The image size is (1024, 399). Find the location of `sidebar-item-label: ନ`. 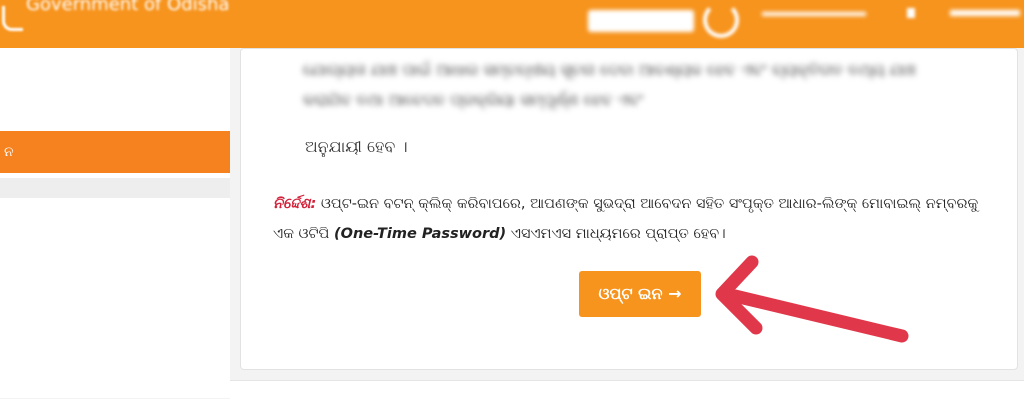

sidebar-item-label: ନ is located at coordinates (9, 152).